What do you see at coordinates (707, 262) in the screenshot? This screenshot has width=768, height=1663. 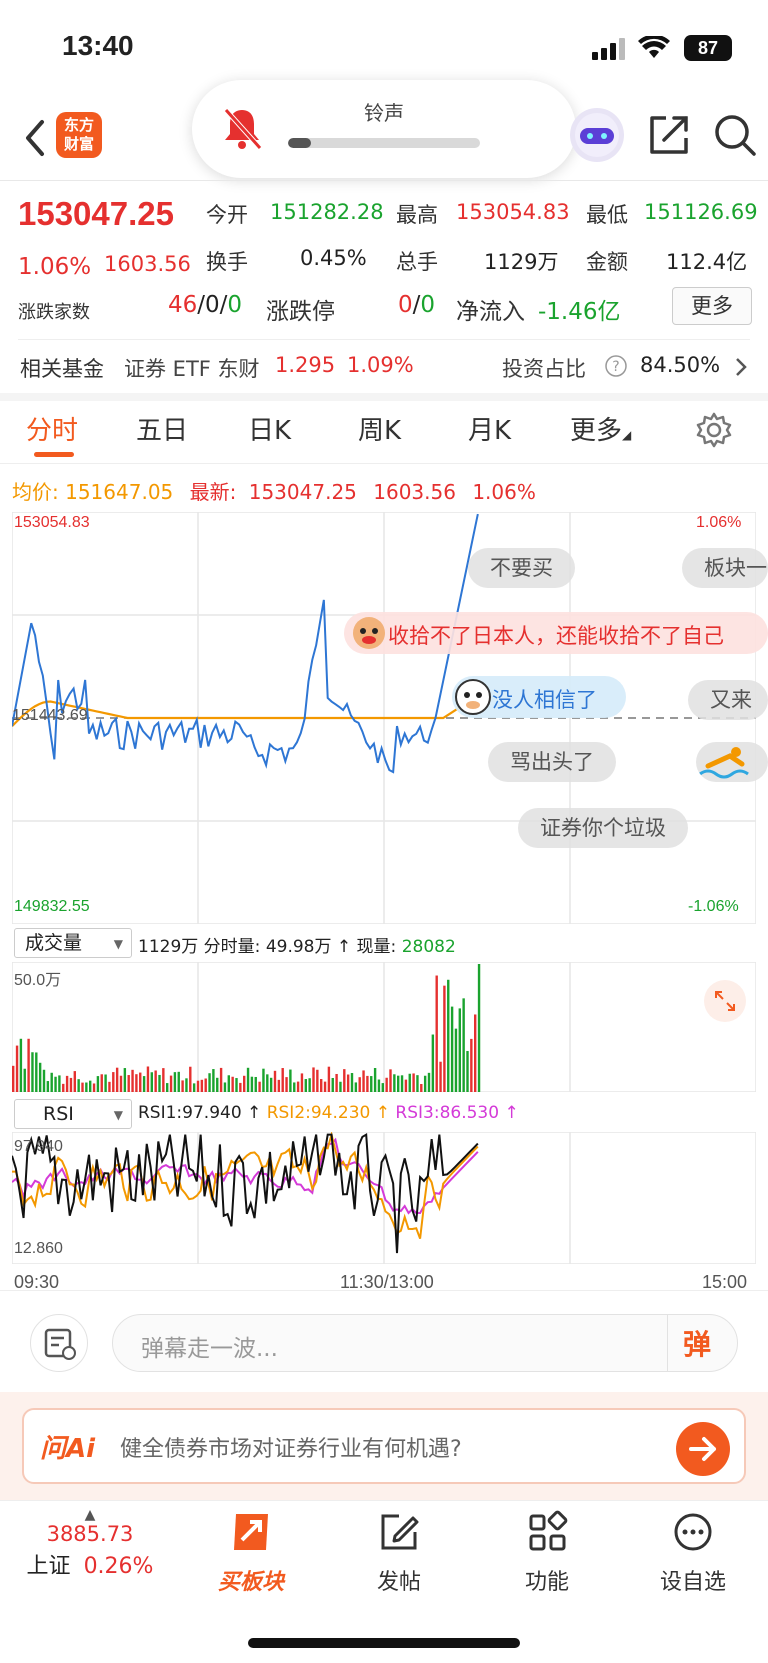 I see `amount-value: 112.4亿` at bounding box center [707, 262].